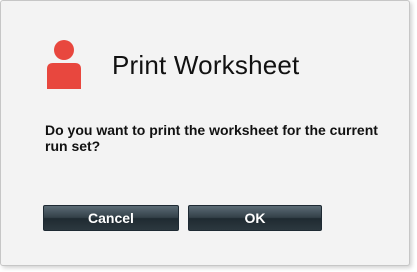  What do you see at coordinates (255, 218) in the screenshot?
I see `ok-button: OK` at bounding box center [255, 218].